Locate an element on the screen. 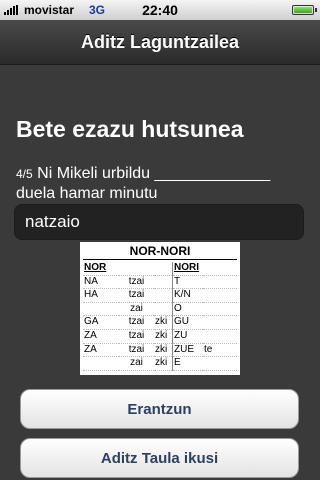 The width and height of the screenshot is (320, 480). table-cell: GU is located at coordinates (187, 322).